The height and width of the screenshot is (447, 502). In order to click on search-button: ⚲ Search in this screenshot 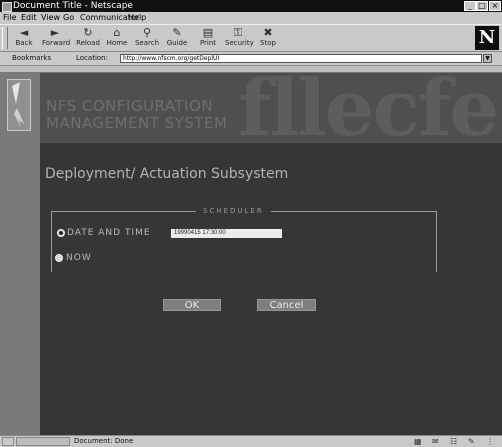, I will do `click(147, 38)`.